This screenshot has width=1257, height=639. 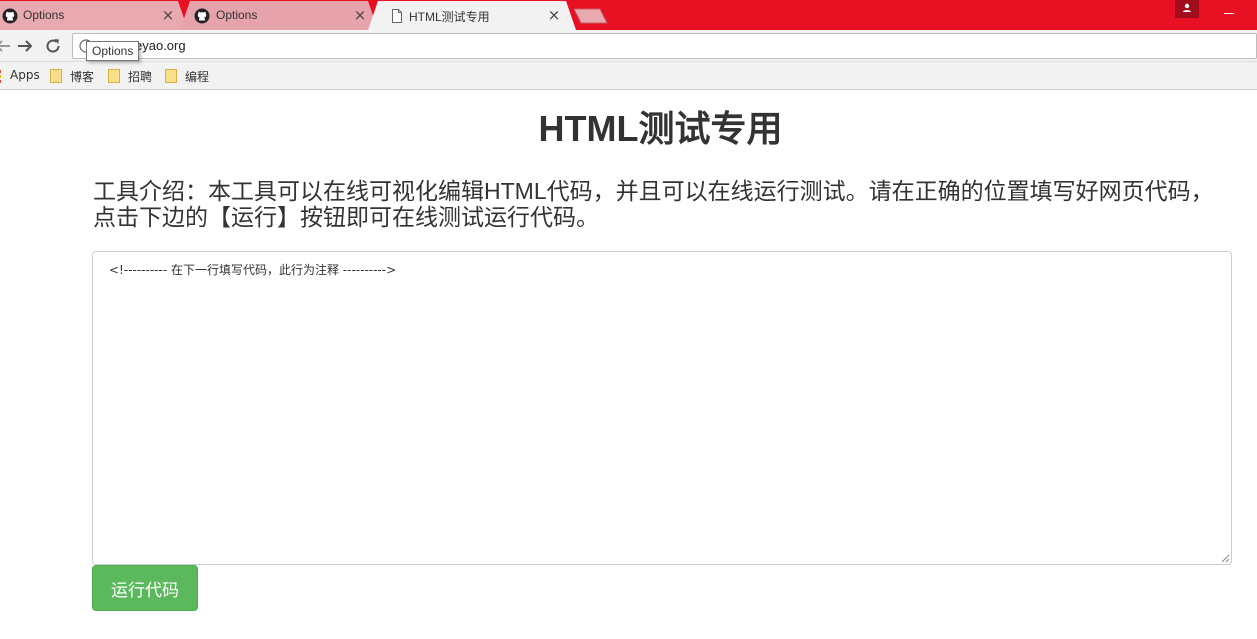 I want to click on minimize-icon, so click(x=1229, y=13).